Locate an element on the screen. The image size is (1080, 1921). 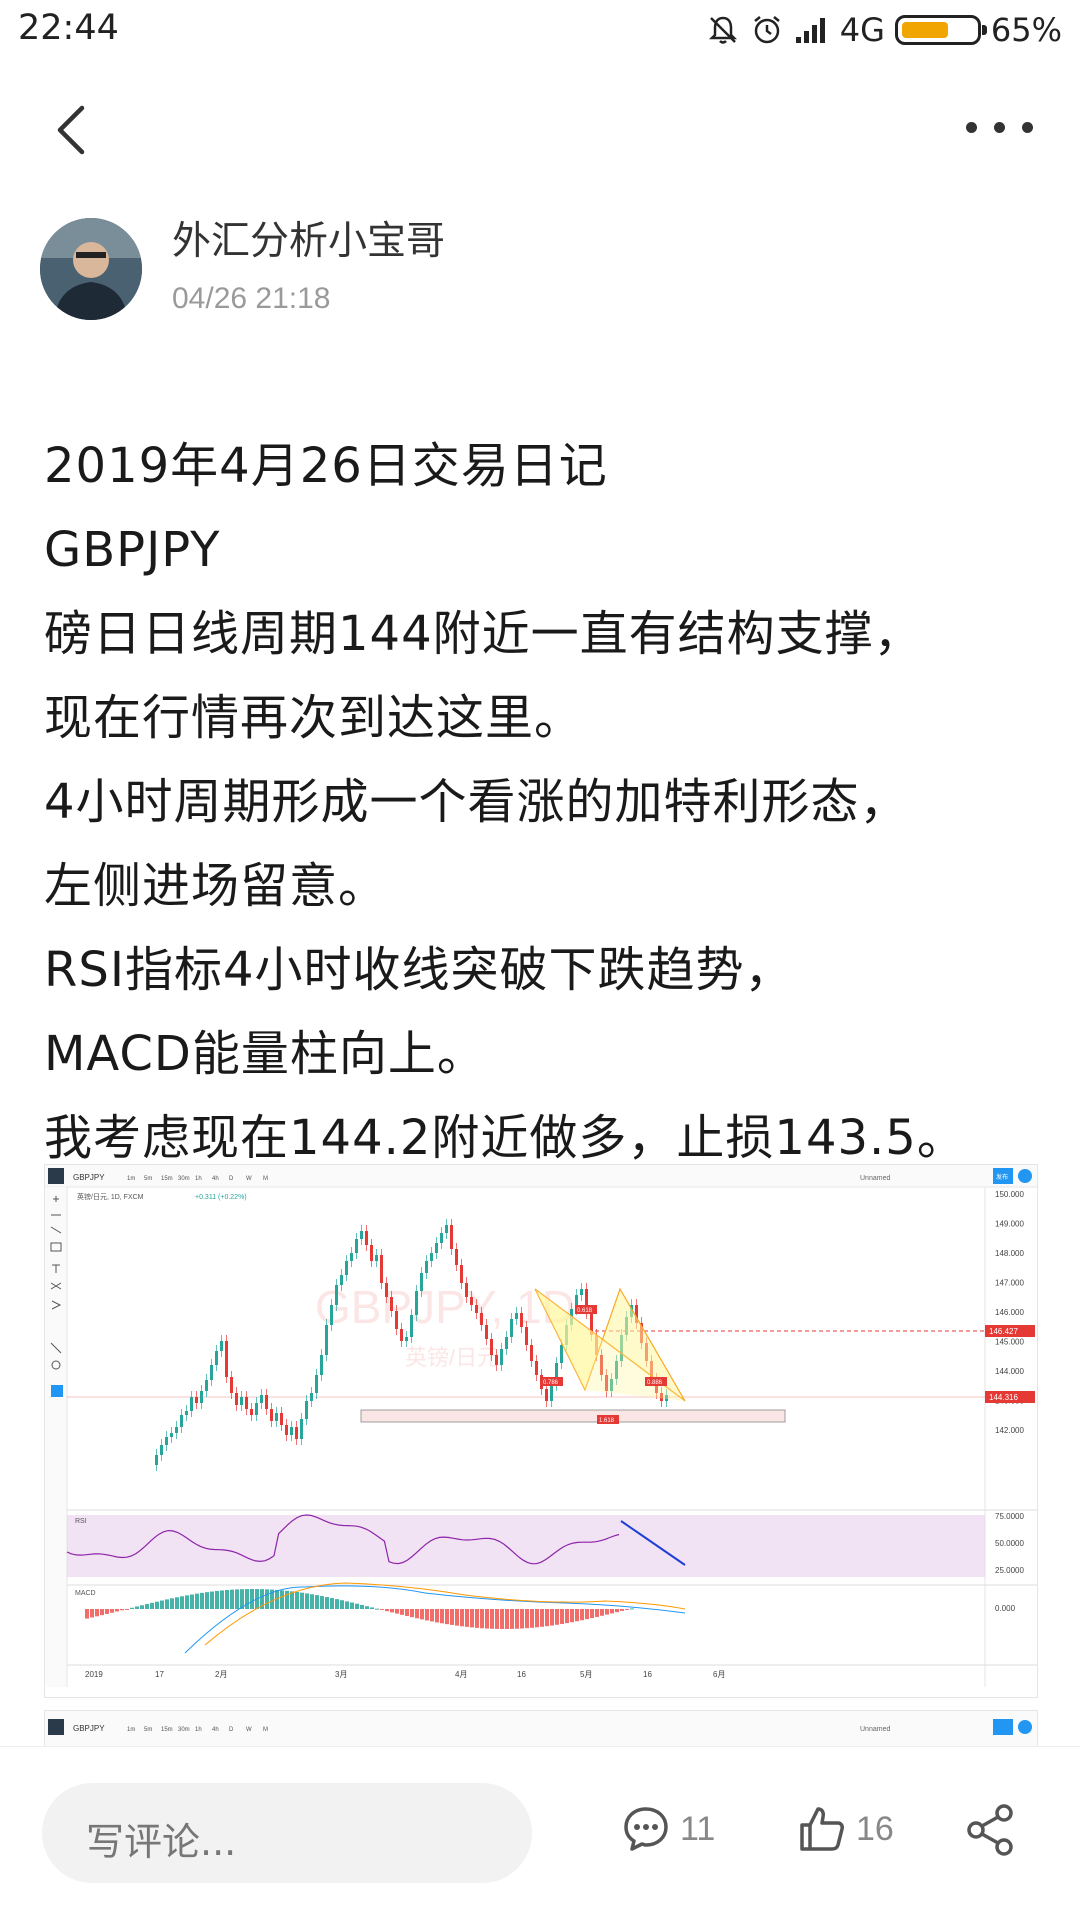
battery-percent: 65% is located at coordinates (1026, 30).